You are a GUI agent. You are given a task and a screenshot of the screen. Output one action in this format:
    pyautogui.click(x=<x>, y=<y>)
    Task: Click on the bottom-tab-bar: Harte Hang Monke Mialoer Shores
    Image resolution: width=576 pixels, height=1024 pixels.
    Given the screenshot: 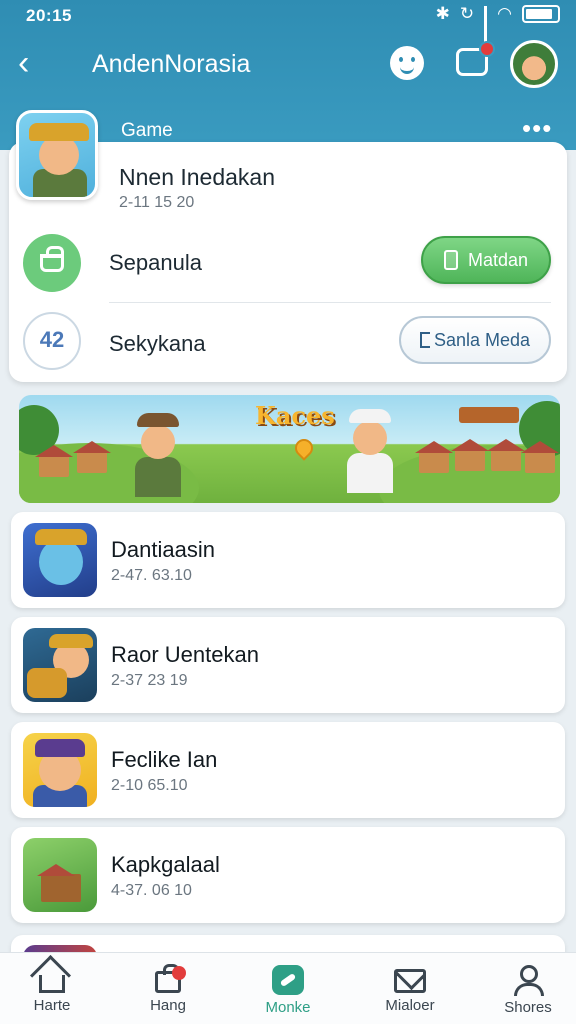 What is the action you would take?
    pyautogui.click(x=288, y=988)
    